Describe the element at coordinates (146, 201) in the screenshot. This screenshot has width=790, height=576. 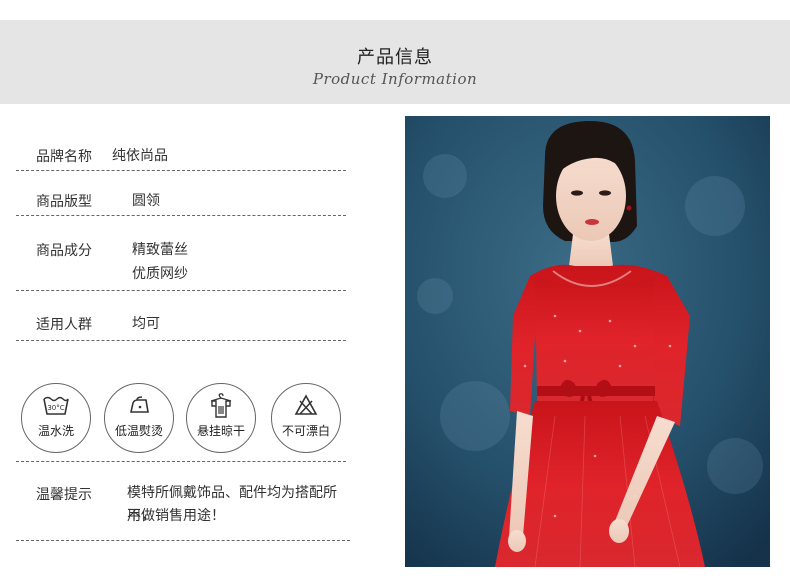
I see `spec-value: 圆领` at that location.